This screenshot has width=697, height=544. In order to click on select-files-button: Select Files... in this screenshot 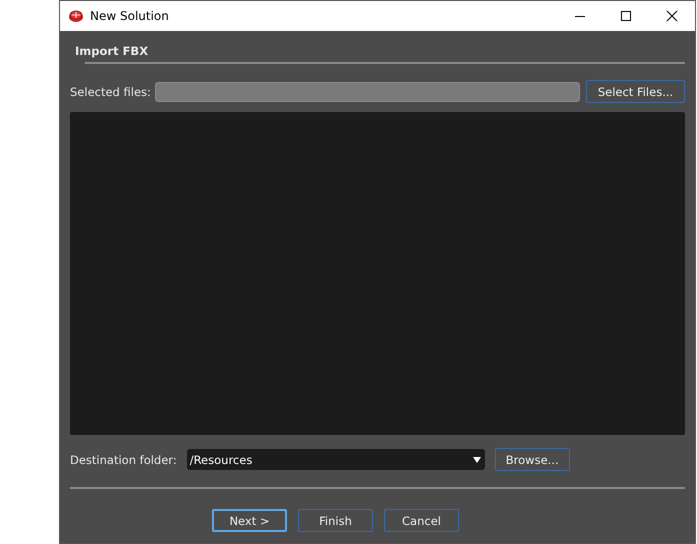, I will do `click(635, 91)`.